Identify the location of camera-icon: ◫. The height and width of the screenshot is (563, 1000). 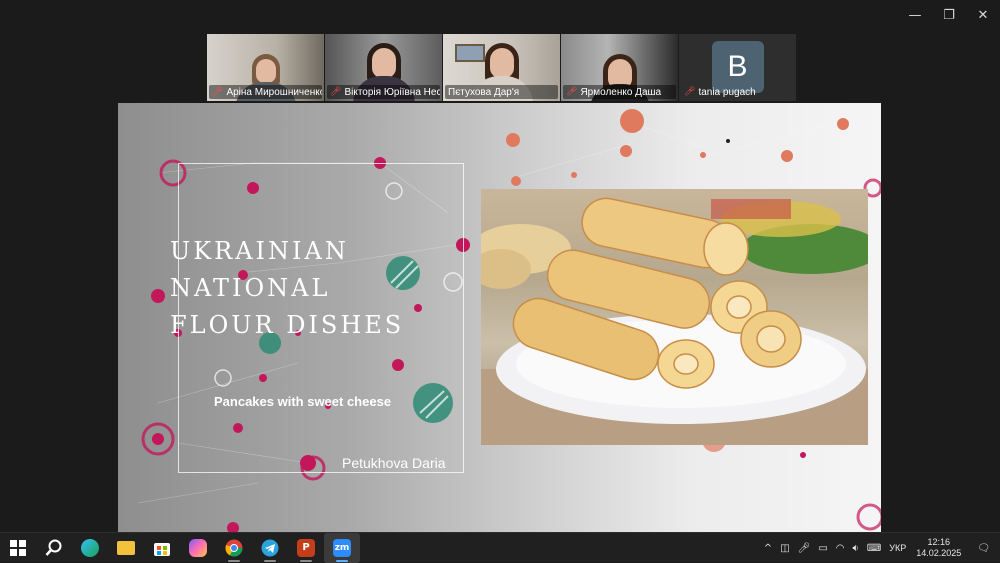
(784, 548).